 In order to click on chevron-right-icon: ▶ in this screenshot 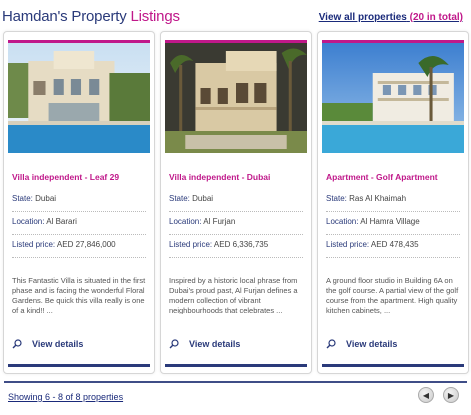, I will do `click(451, 395)`.